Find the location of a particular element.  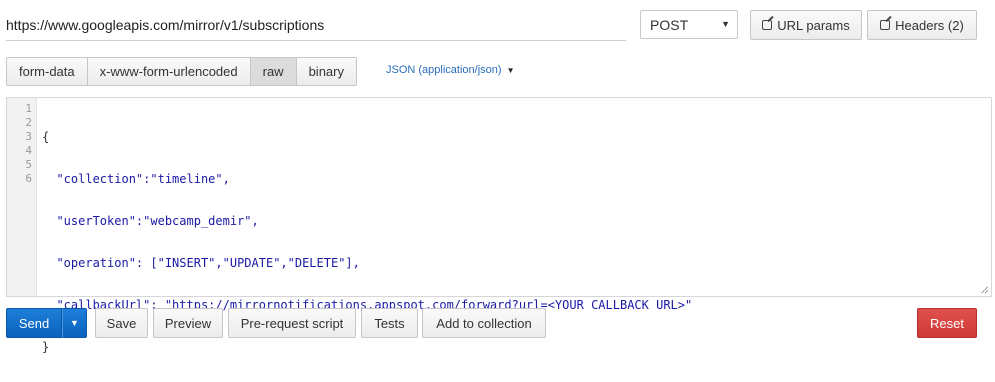

resize-handle is located at coordinates (984, 289).